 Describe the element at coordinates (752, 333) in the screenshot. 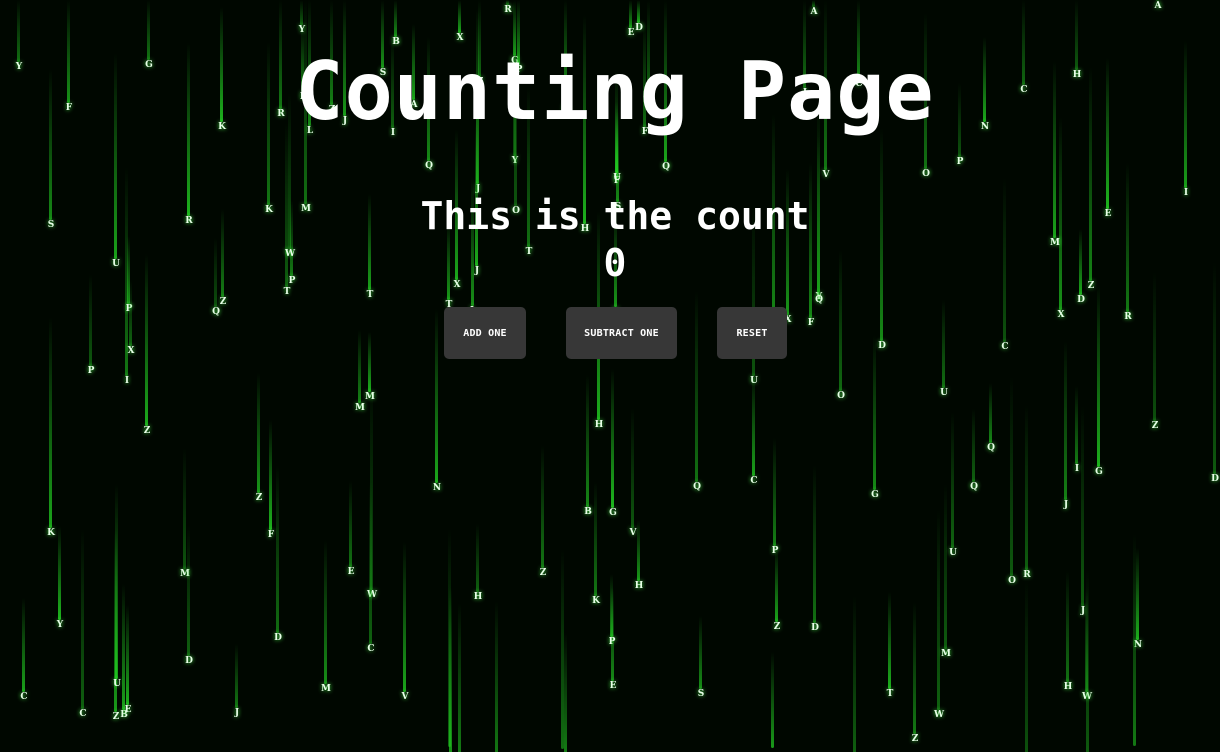

I see `reset-button: RESET` at that location.